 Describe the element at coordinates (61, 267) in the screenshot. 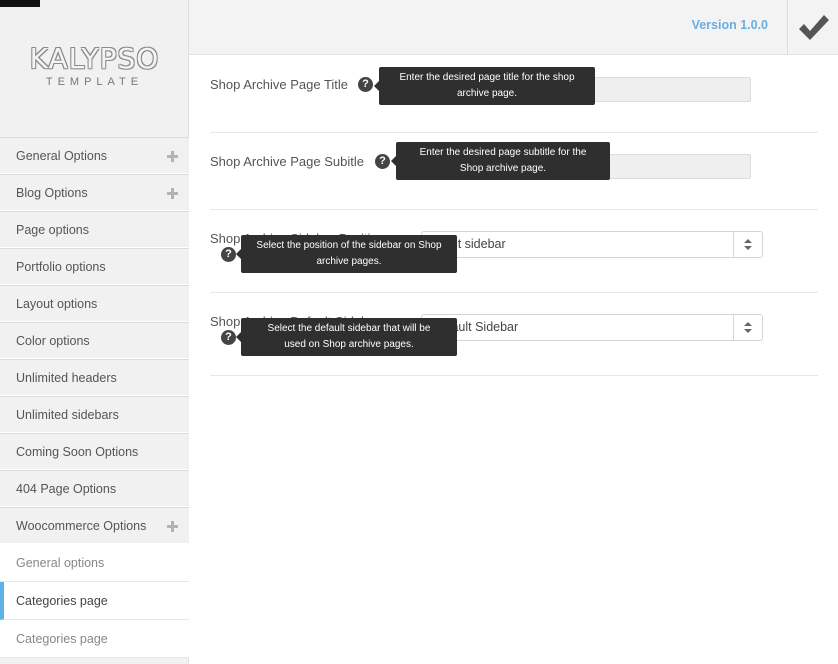

I see `sidebar-item-label: Portfolio options` at that location.